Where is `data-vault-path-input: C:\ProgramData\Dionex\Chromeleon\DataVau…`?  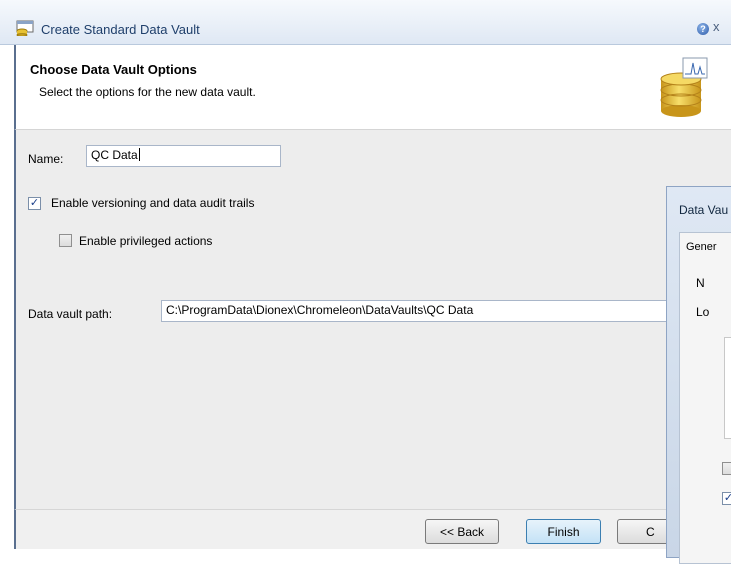
data-vault-path-input: C:\ProgramData\Dionex\Chromeleon\DataVau… is located at coordinates (431, 311).